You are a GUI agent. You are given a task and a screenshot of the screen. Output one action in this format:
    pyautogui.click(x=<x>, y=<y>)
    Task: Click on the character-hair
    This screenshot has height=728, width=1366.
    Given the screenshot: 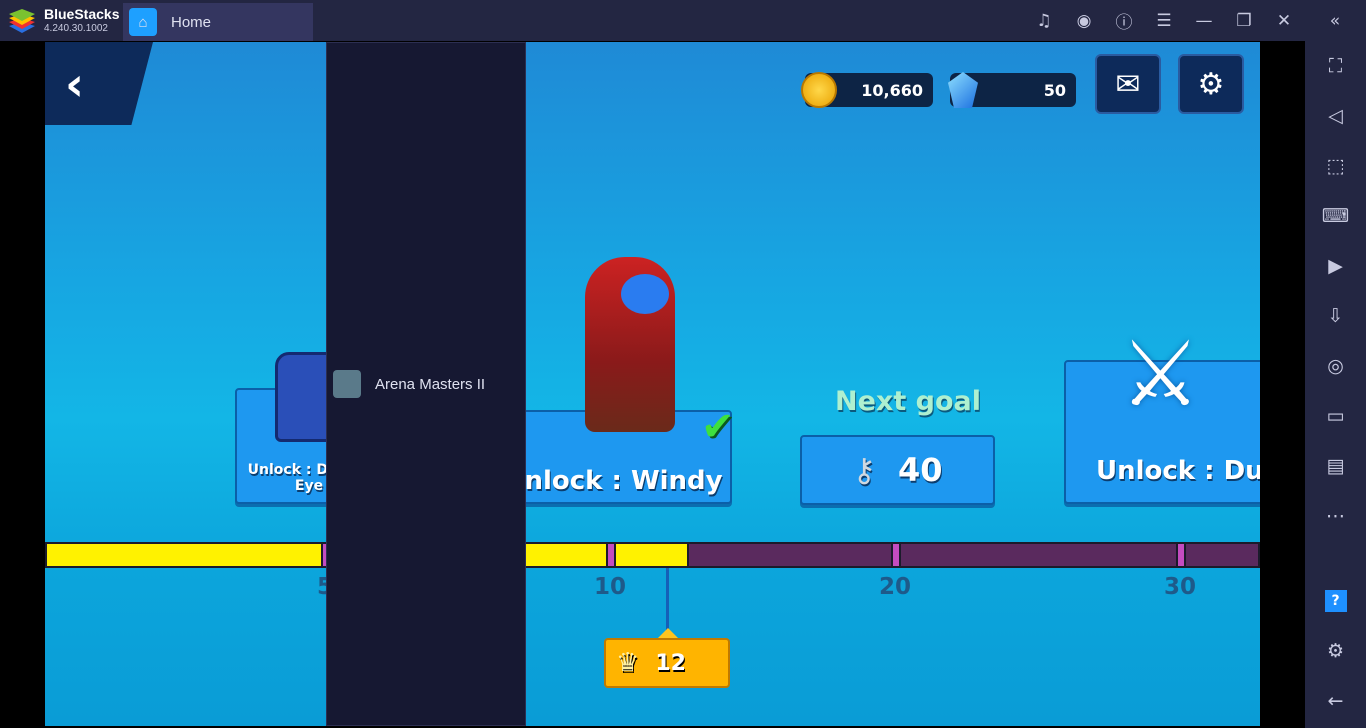 What is the action you would take?
    pyautogui.click(x=645, y=294)
    